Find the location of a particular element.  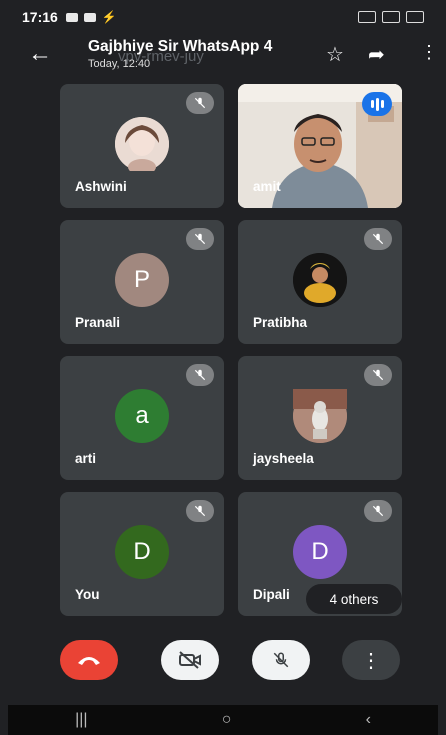

call-subtitle: Today, 12:40 is located at coordinates (119, 64).